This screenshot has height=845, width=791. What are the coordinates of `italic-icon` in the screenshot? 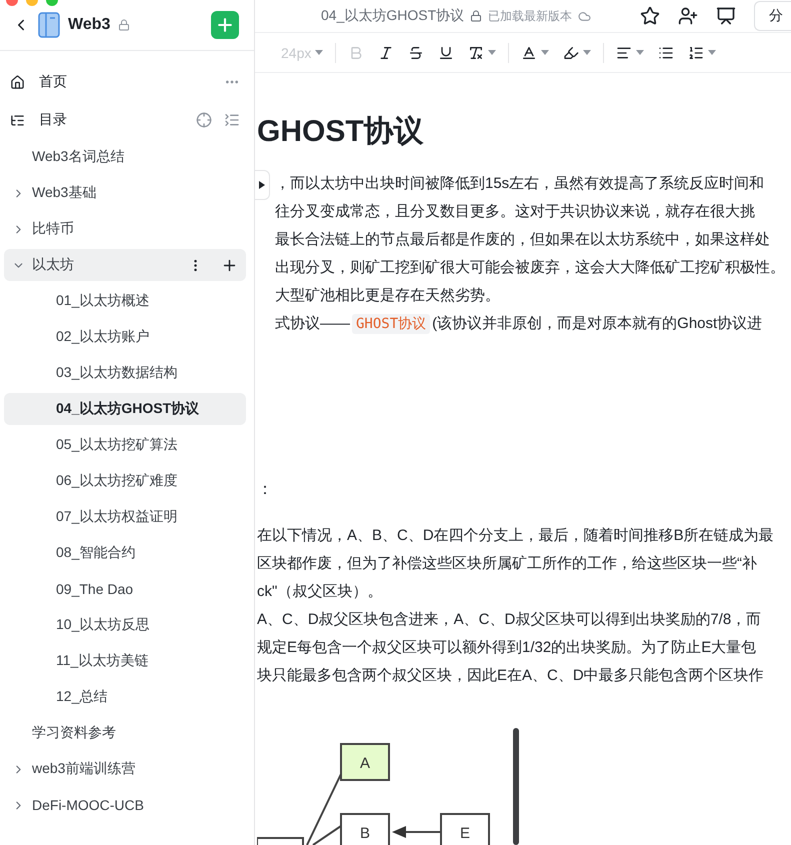 It's located at (386, 52).